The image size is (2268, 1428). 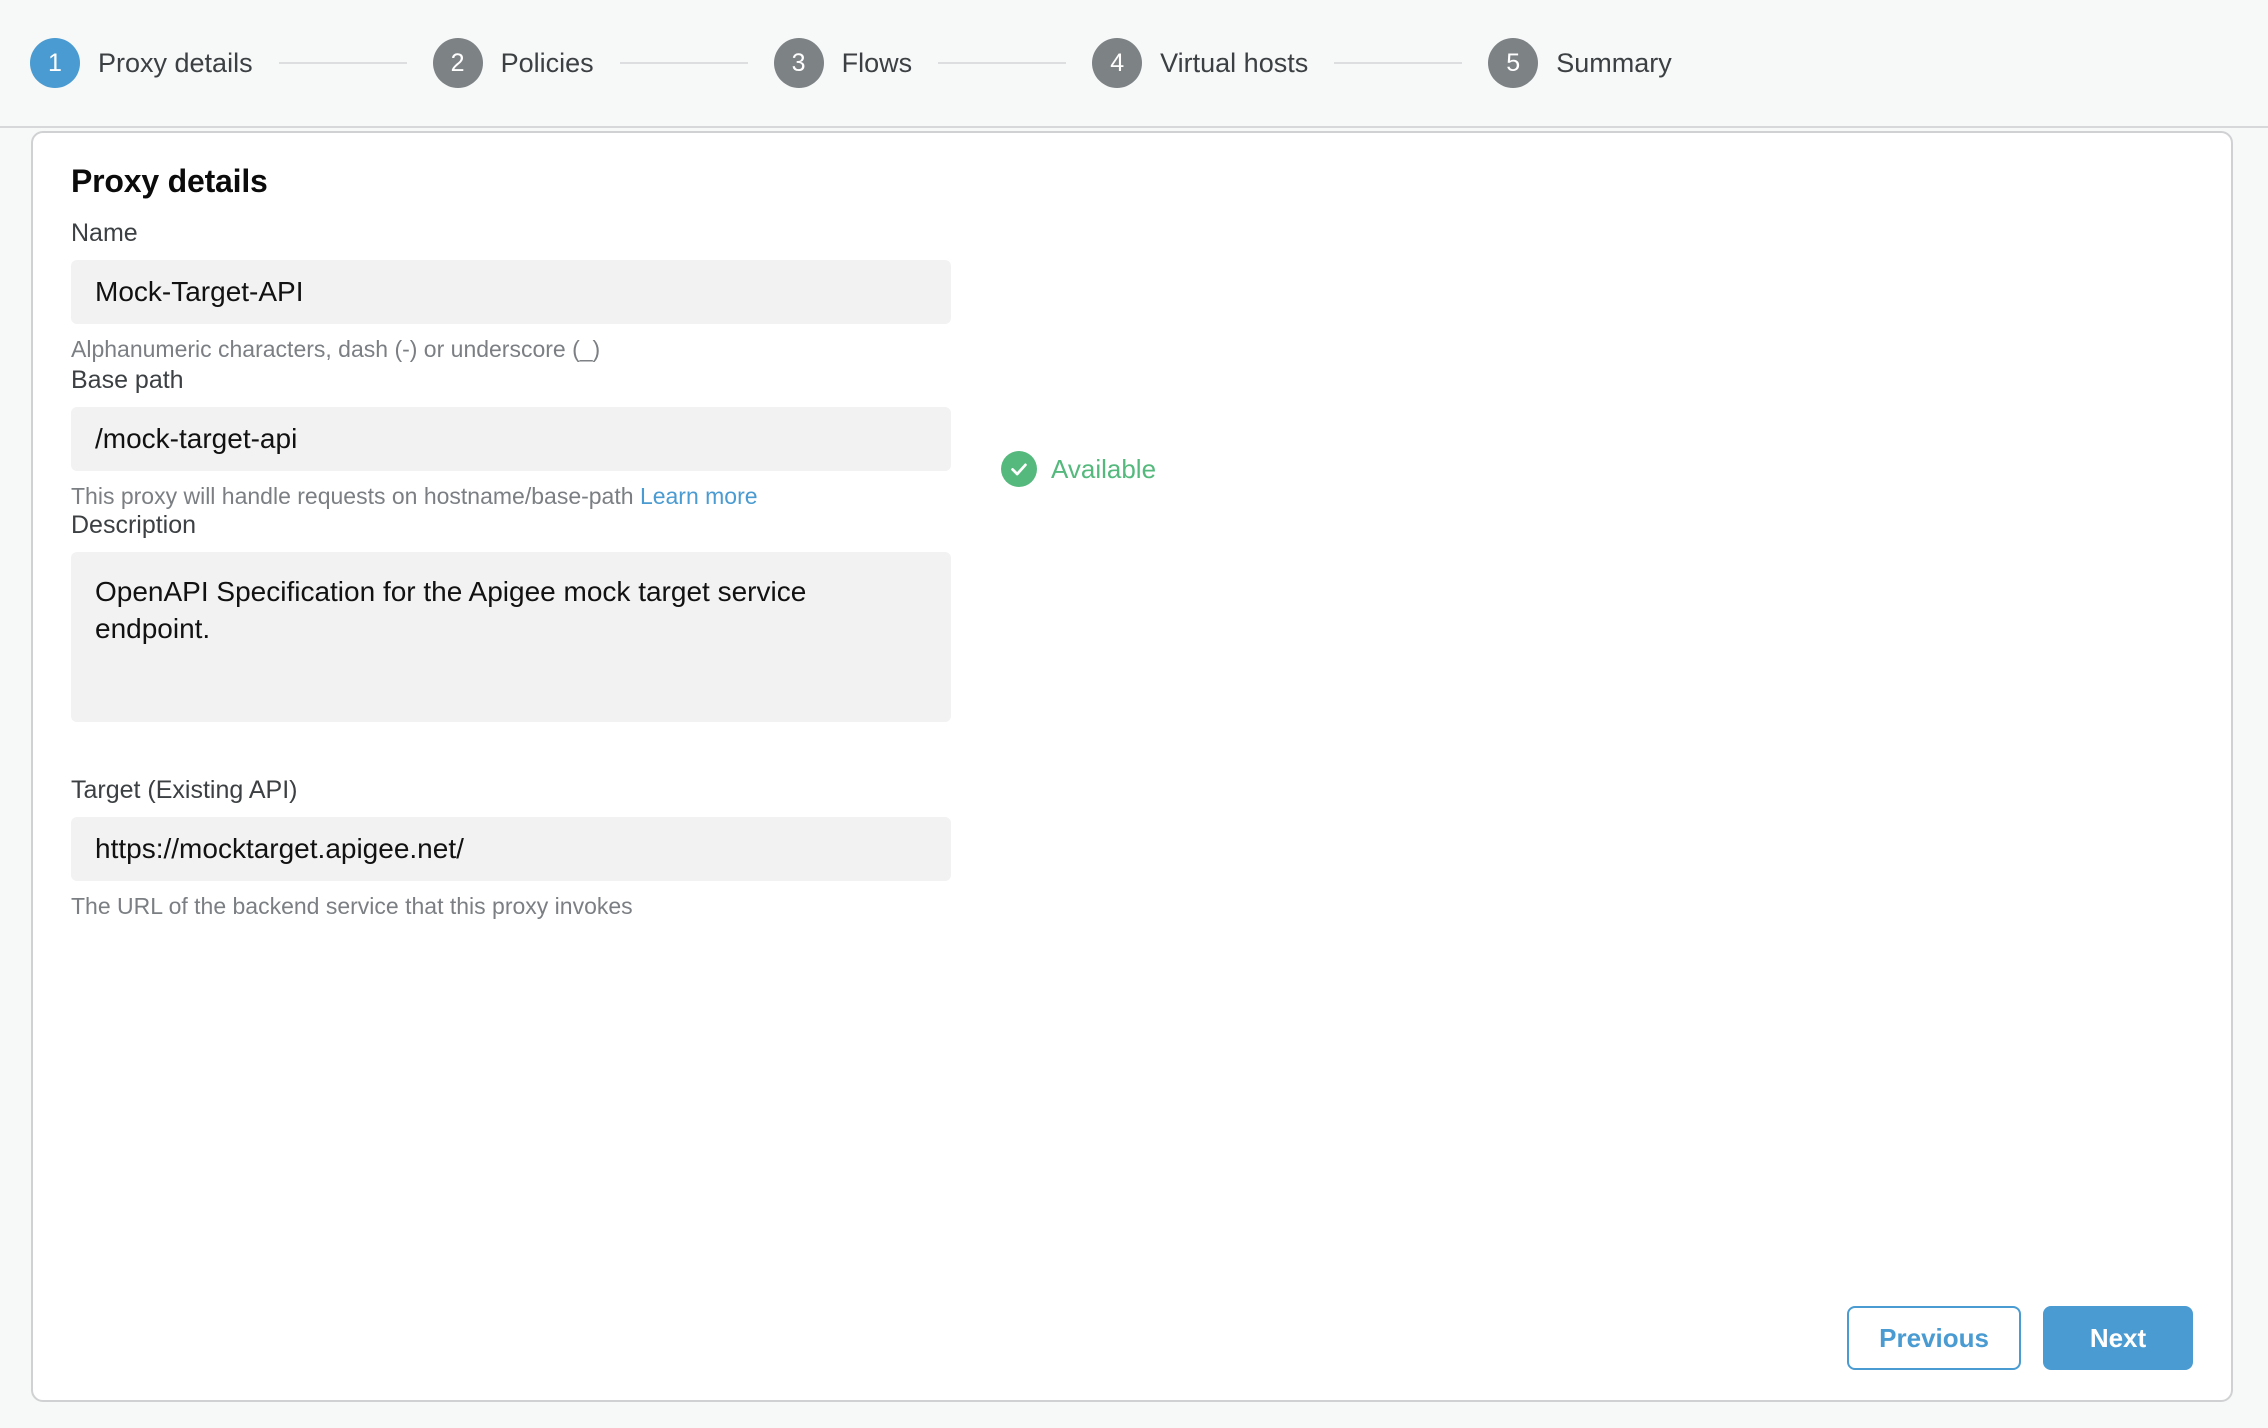 I want to click on name-input, so click(x=511, y=292).